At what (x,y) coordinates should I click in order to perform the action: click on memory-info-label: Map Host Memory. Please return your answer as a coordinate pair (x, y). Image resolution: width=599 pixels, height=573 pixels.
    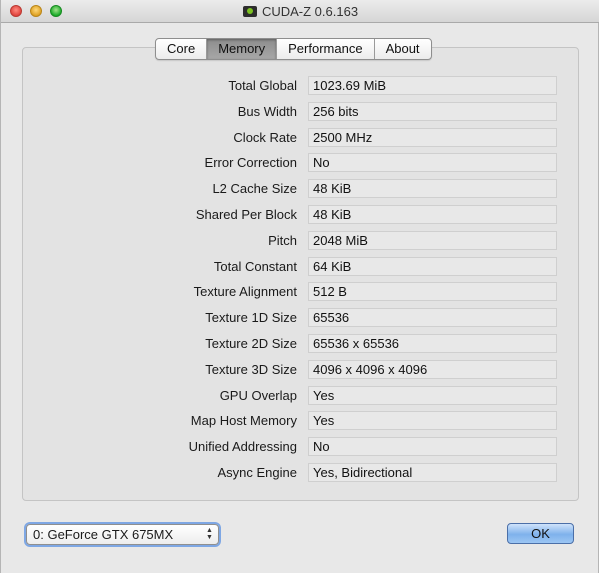
    Looking at the image, I should click on (243, 421).